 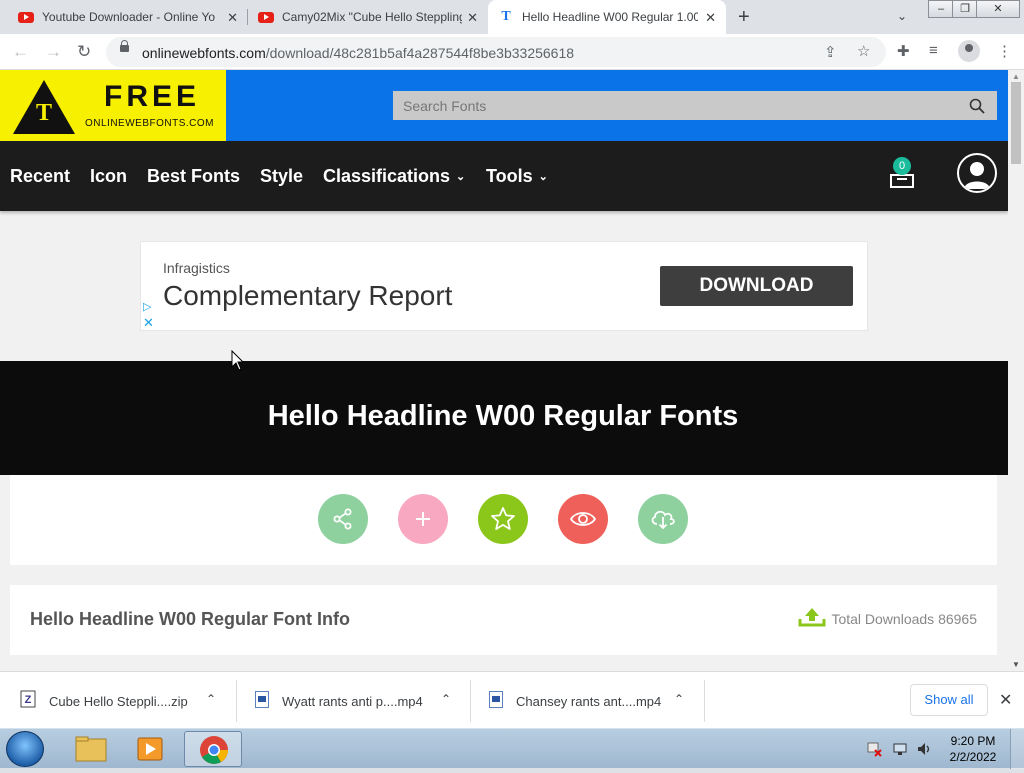 What do you see at coordinates (1017, 749) in the screenshot?
I see `show-desktop-button` at bounding box center [1017, 749].